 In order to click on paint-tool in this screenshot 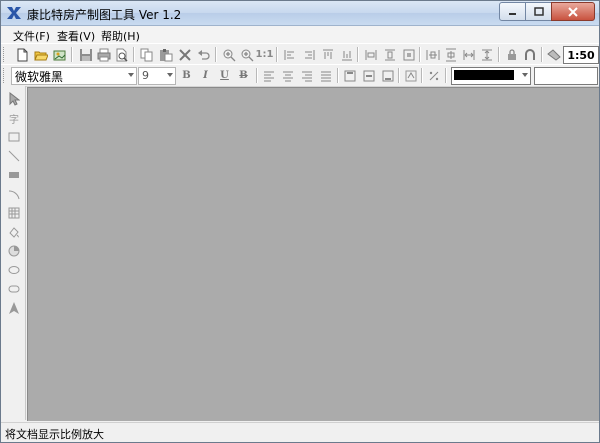, I will do `click(14, 232)`.